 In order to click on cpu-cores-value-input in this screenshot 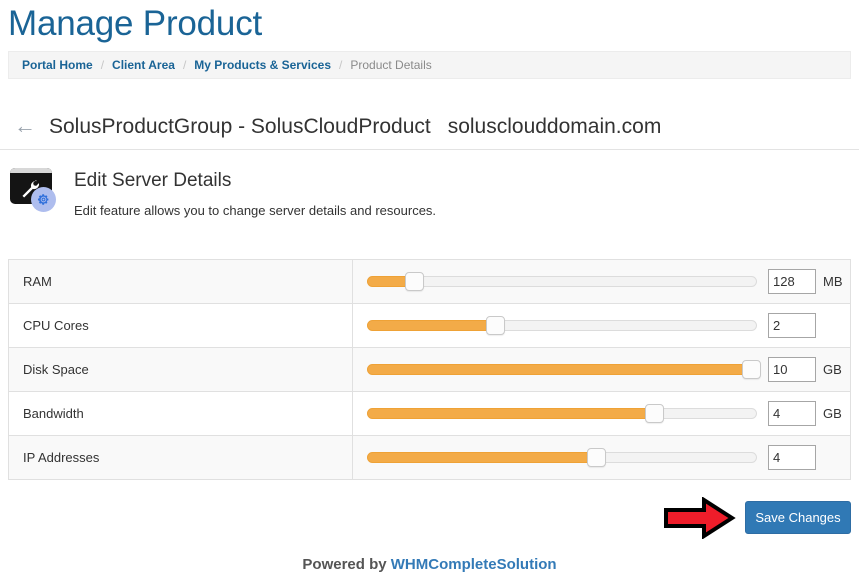, I will do `click(792, 325)`.